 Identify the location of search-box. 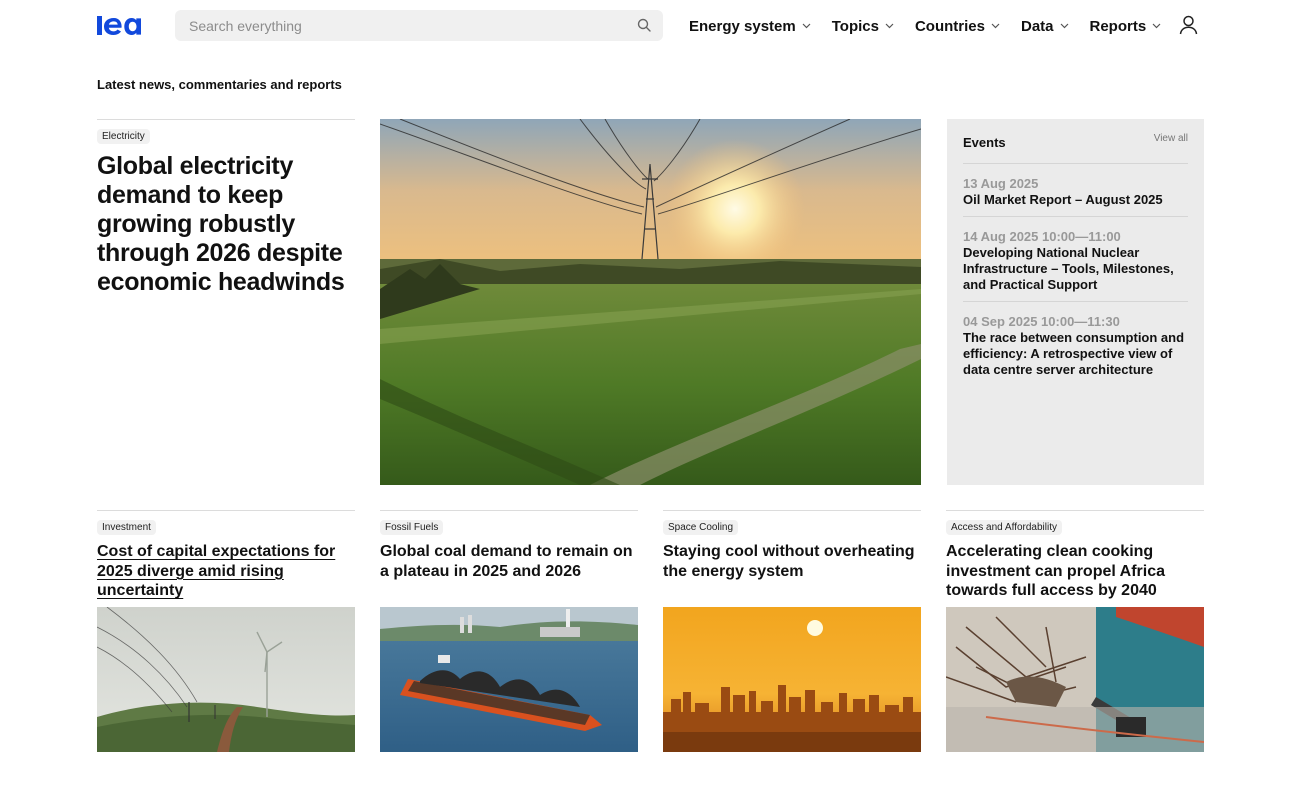
(419, 25).